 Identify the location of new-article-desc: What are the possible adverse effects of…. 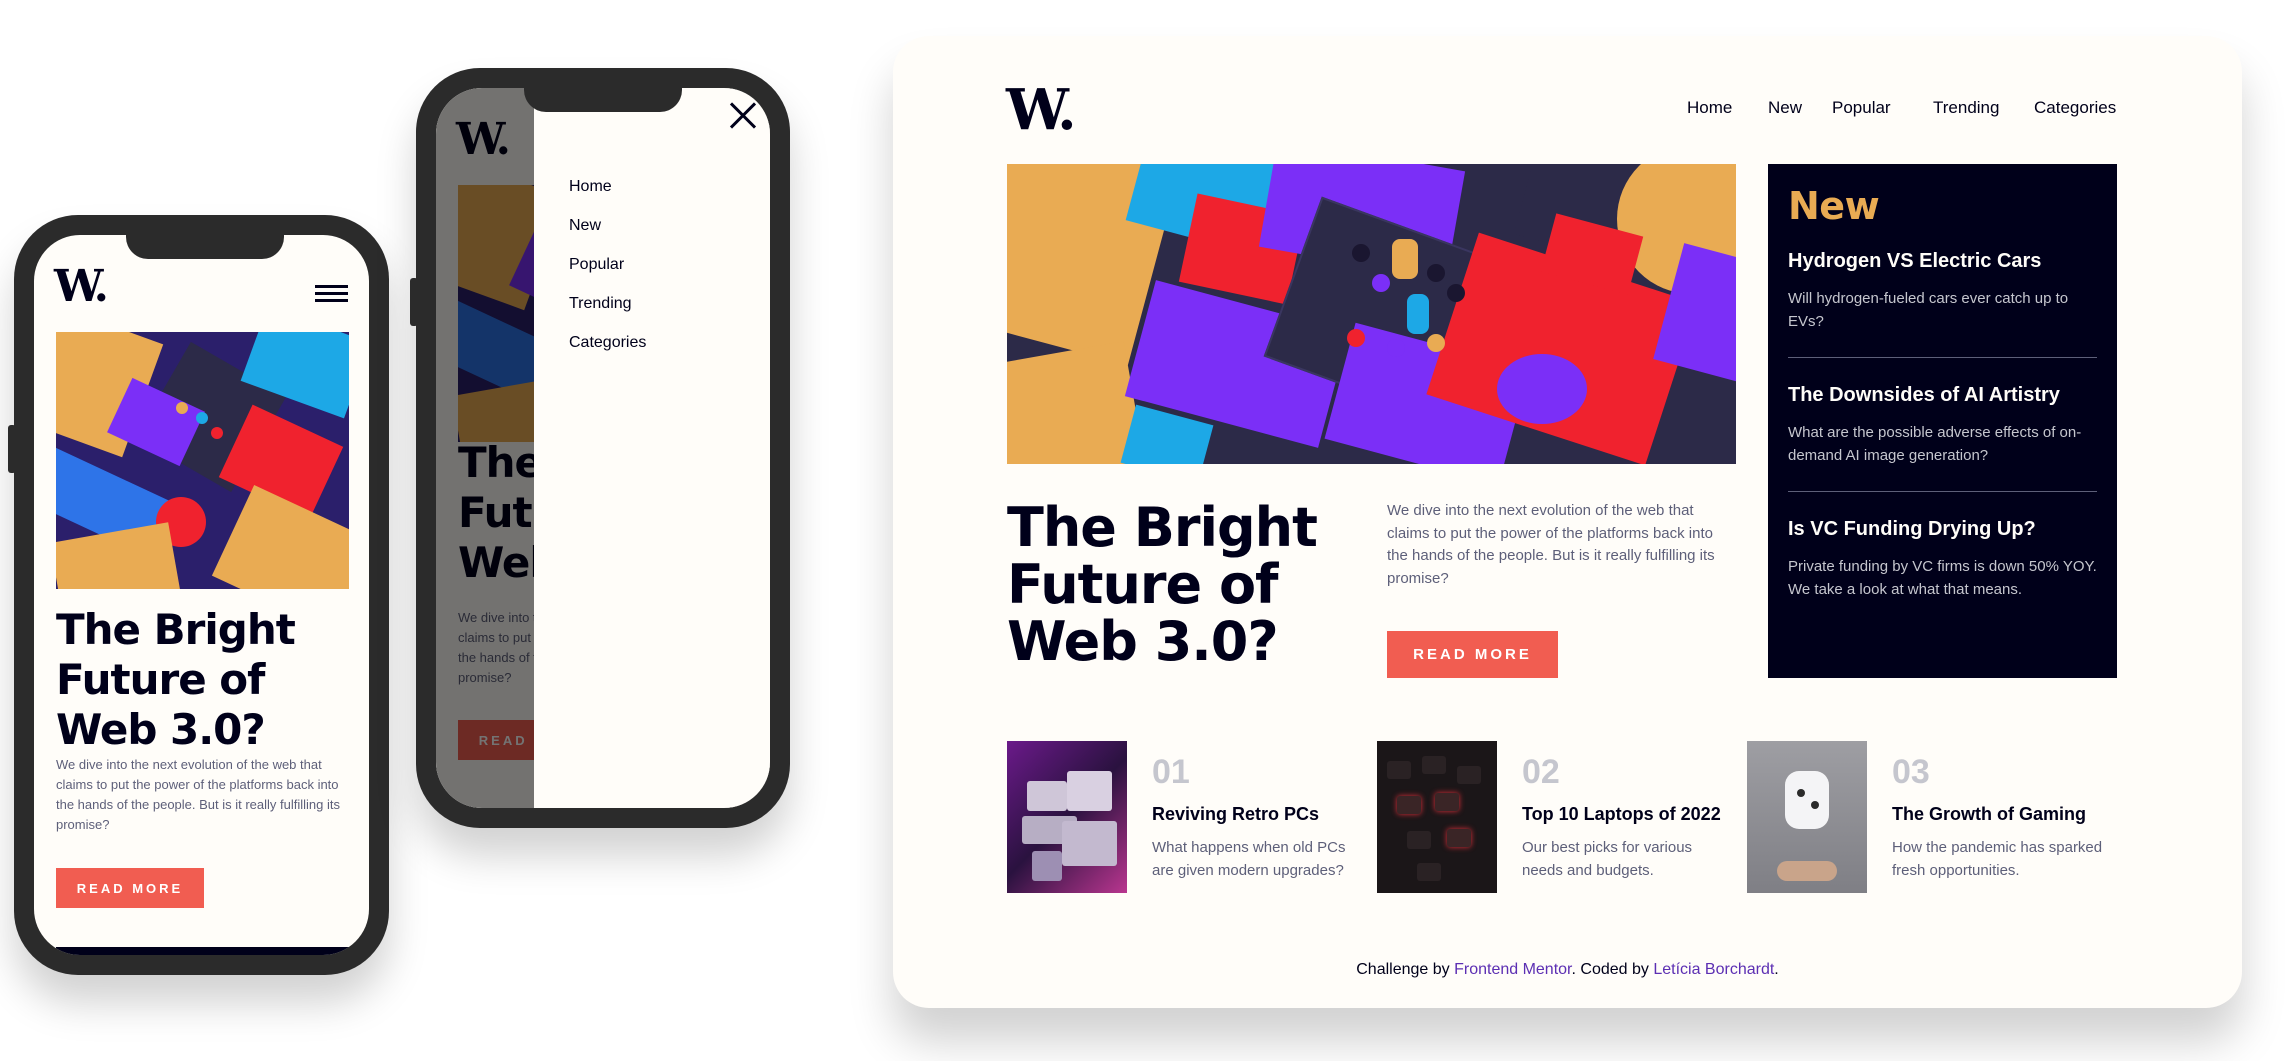
(1935, 444).